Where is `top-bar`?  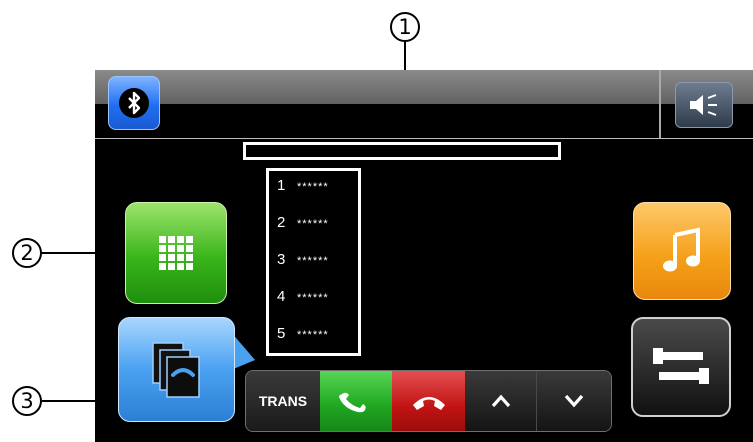
top-bar is located at coordinates (424, 104).